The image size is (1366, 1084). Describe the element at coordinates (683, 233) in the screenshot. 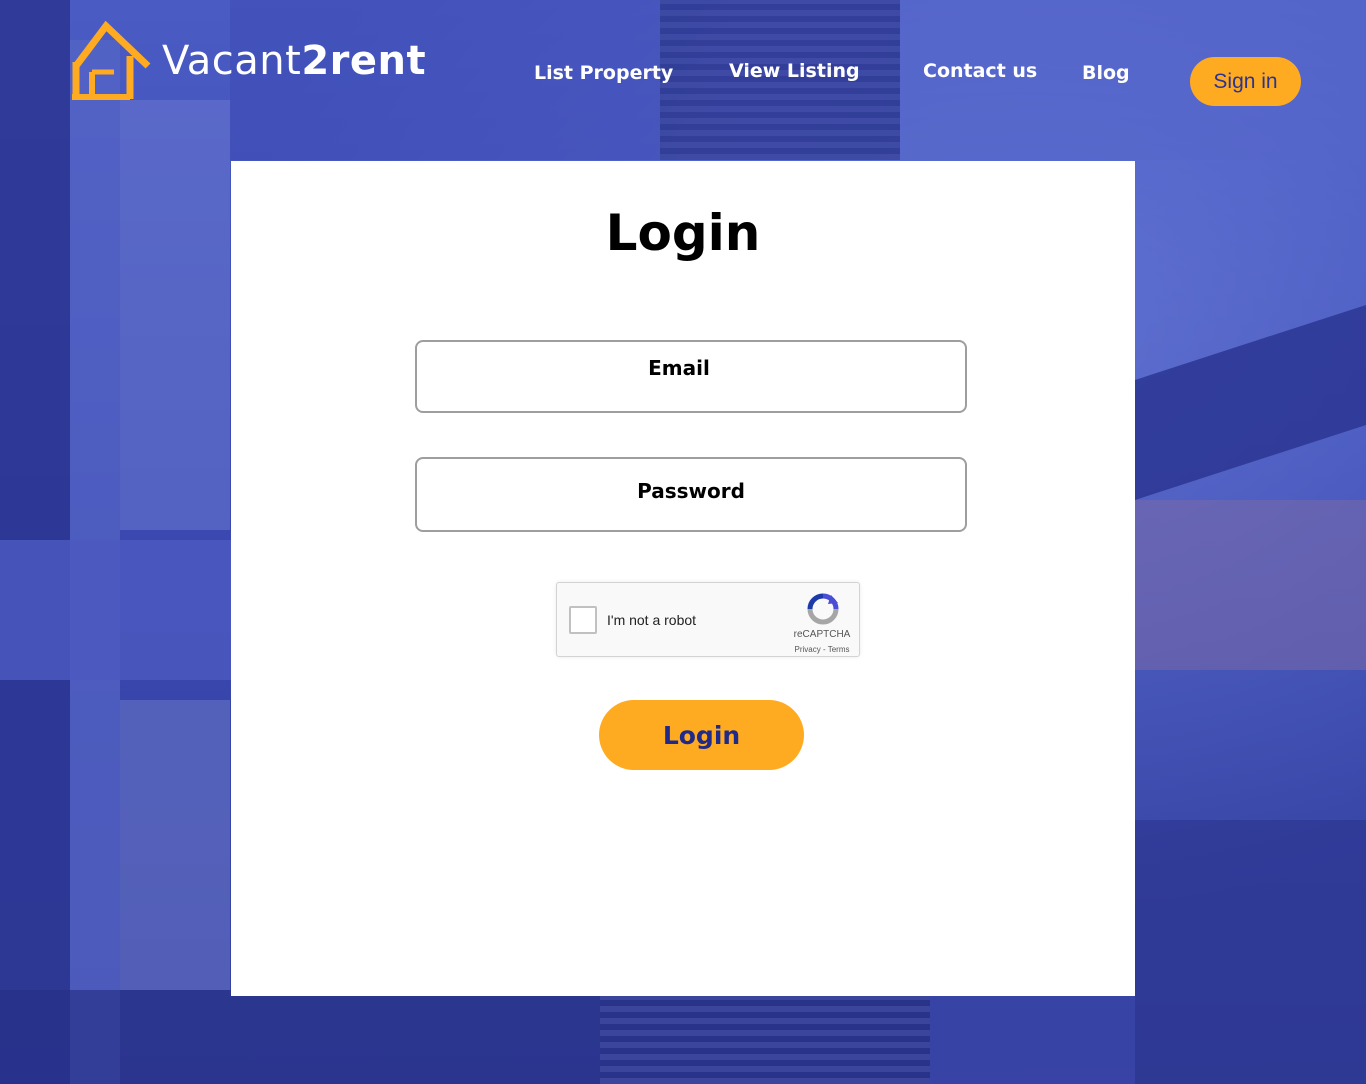

I see `page-title: Login` at that location.